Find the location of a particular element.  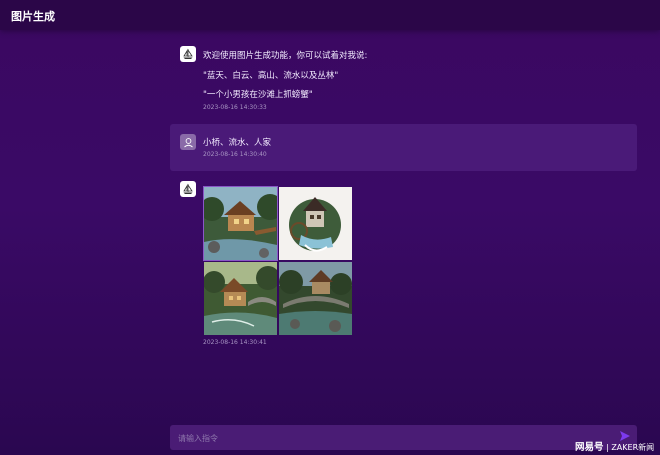

message-timestamp: 2023-08-16 14:30:33 is located at coordinates (235, 107).